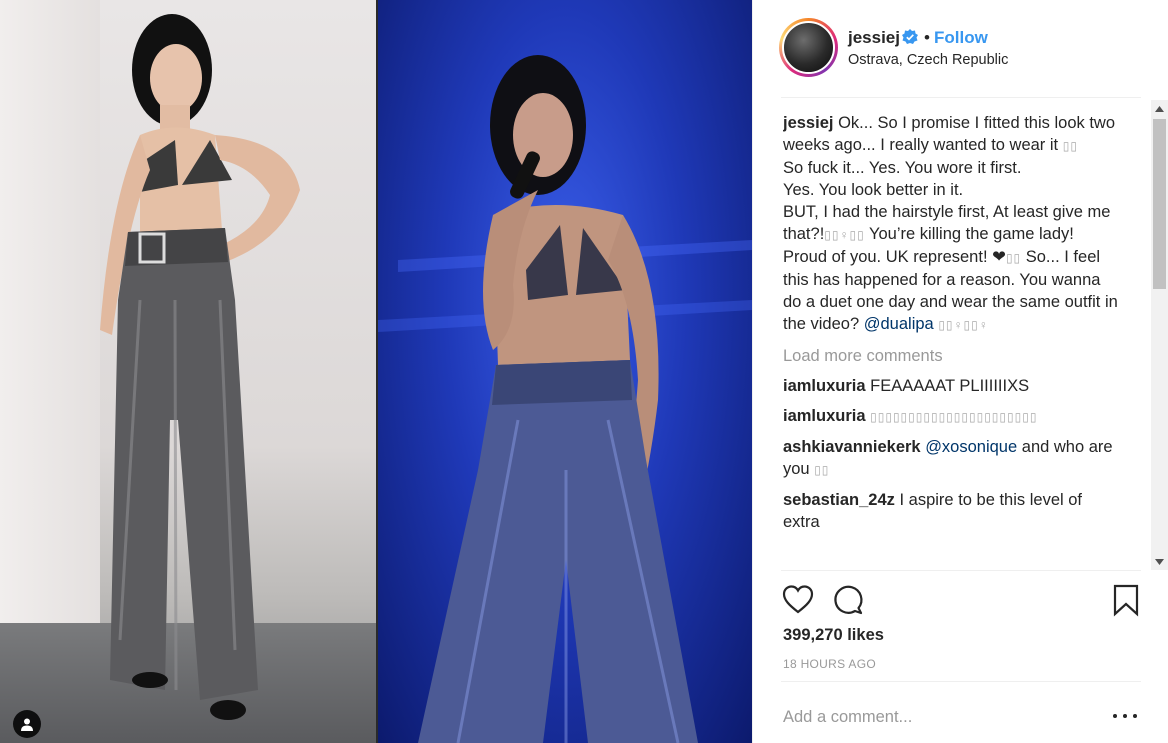 This screenshot has width=1168, height=743. Describe the element at coordinates (928, 60) in the screenshot. I see `post-location: Ostrava, Czech Republic` at that location.